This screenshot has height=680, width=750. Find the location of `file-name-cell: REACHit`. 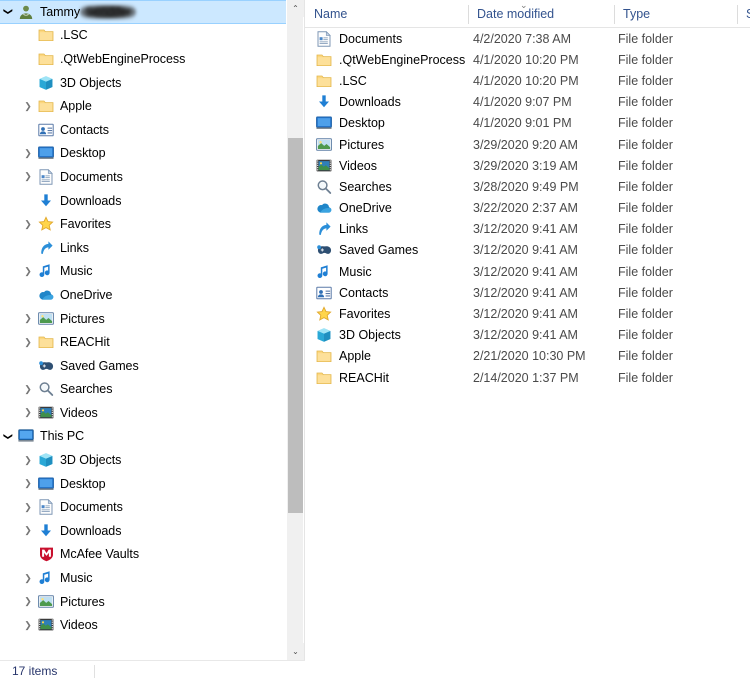

file-name-cell: REACHit is located at coordinates (351, 378).